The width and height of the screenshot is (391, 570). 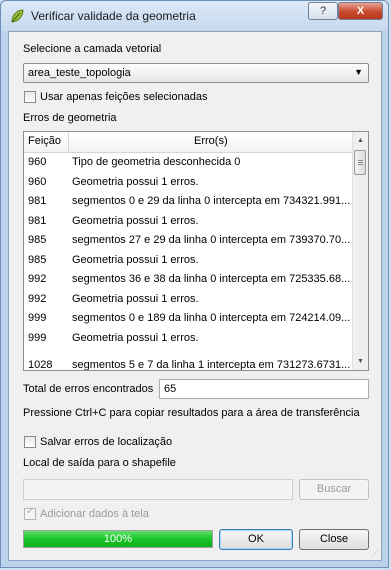 What do you see at coordinates (358, 72) in the screenshot?
I see `chevron-down-icon: ▼` at bounding box center [358, 72].